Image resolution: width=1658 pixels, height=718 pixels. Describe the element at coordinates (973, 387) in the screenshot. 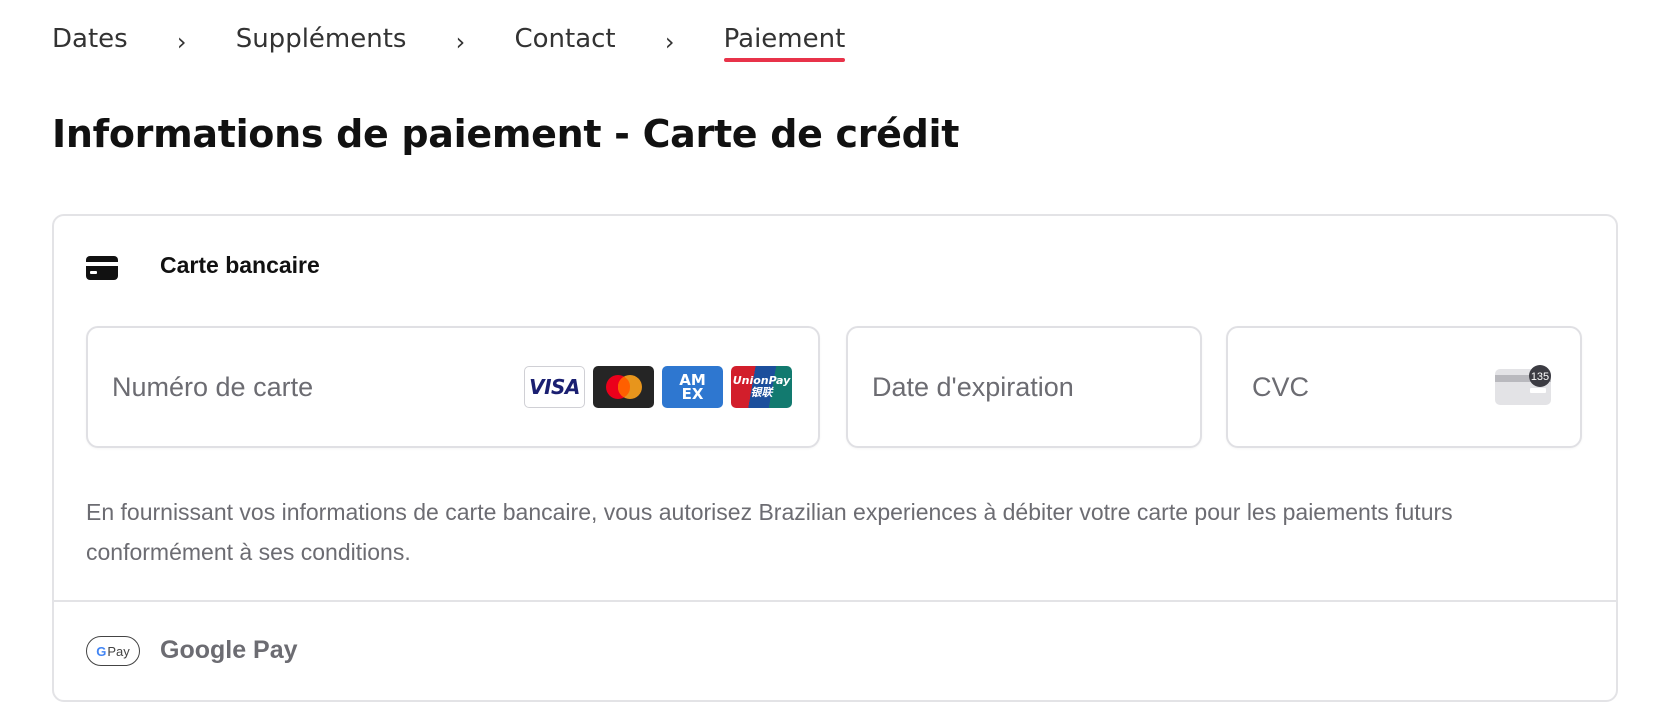

I see `expiry-date-placeholder: Date d'expiration` at that location.